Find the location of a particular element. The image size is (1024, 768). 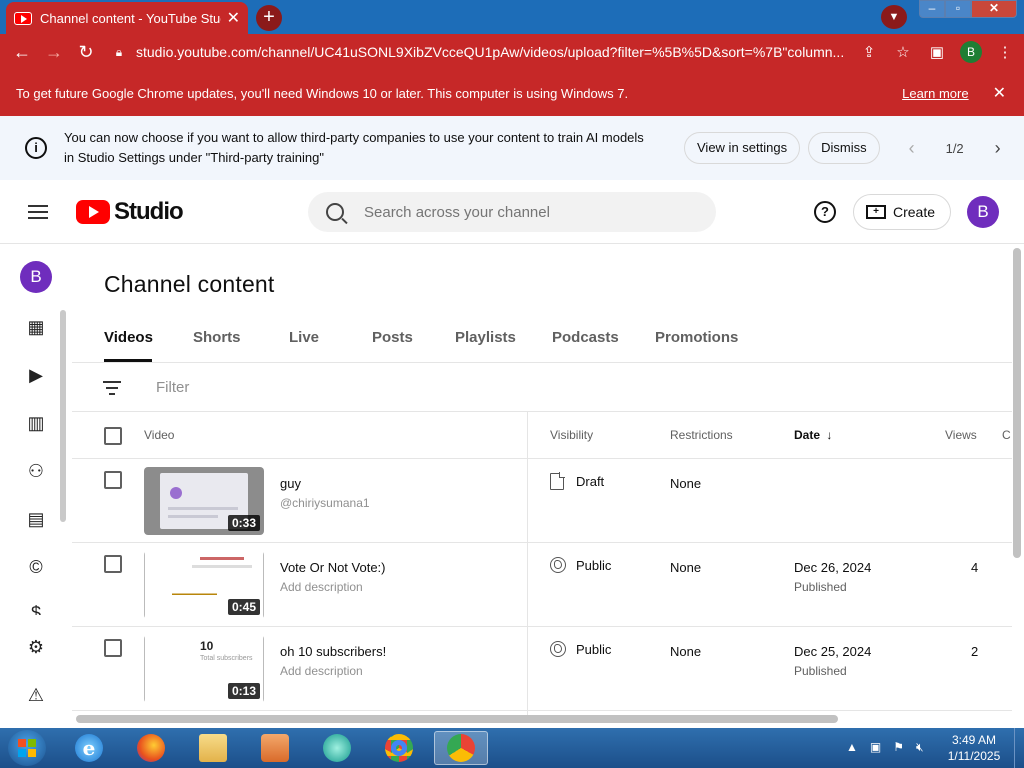

account-avatar: B is located at coordinates (983, 212).